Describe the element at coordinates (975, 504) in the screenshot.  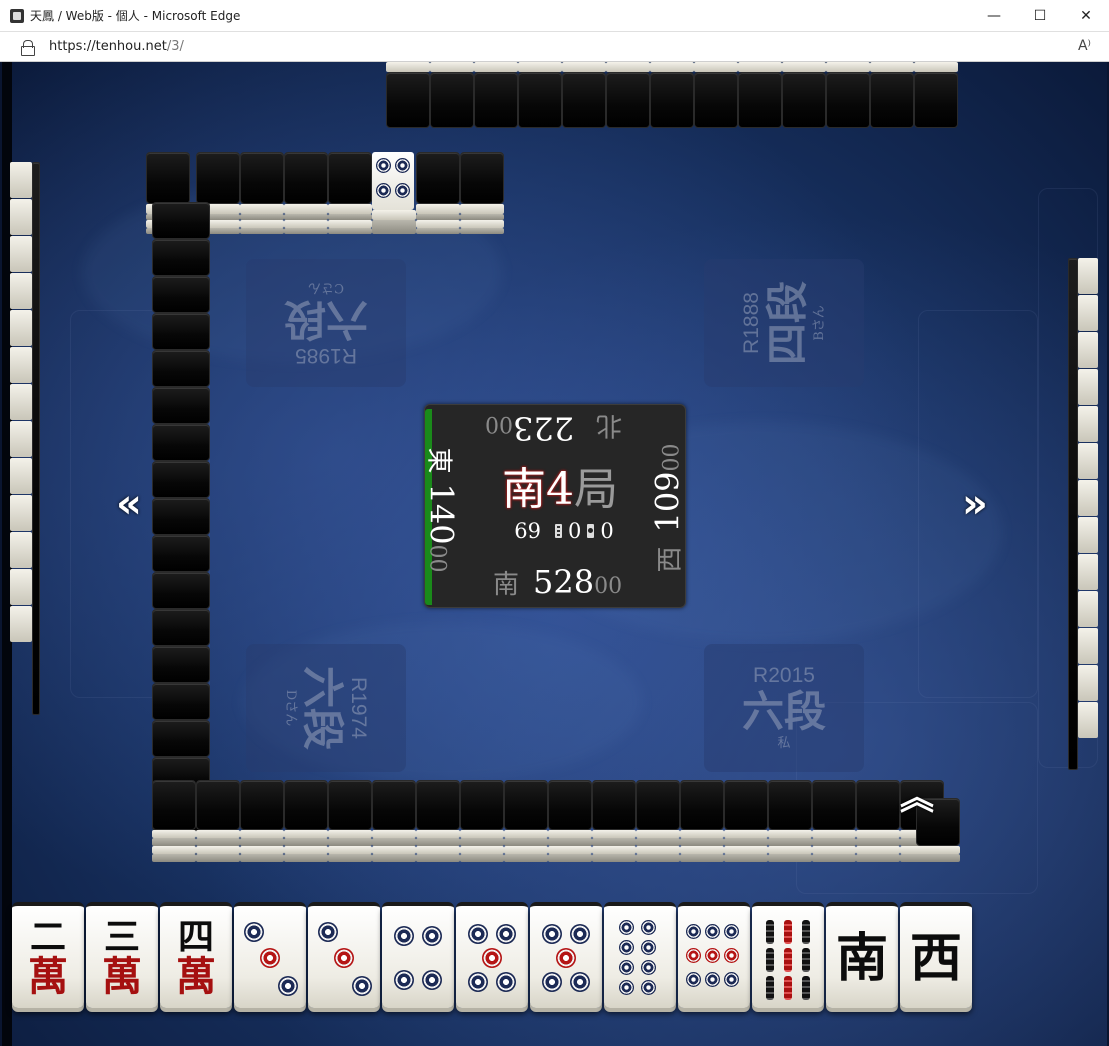
I see `next-button: »` at that location.